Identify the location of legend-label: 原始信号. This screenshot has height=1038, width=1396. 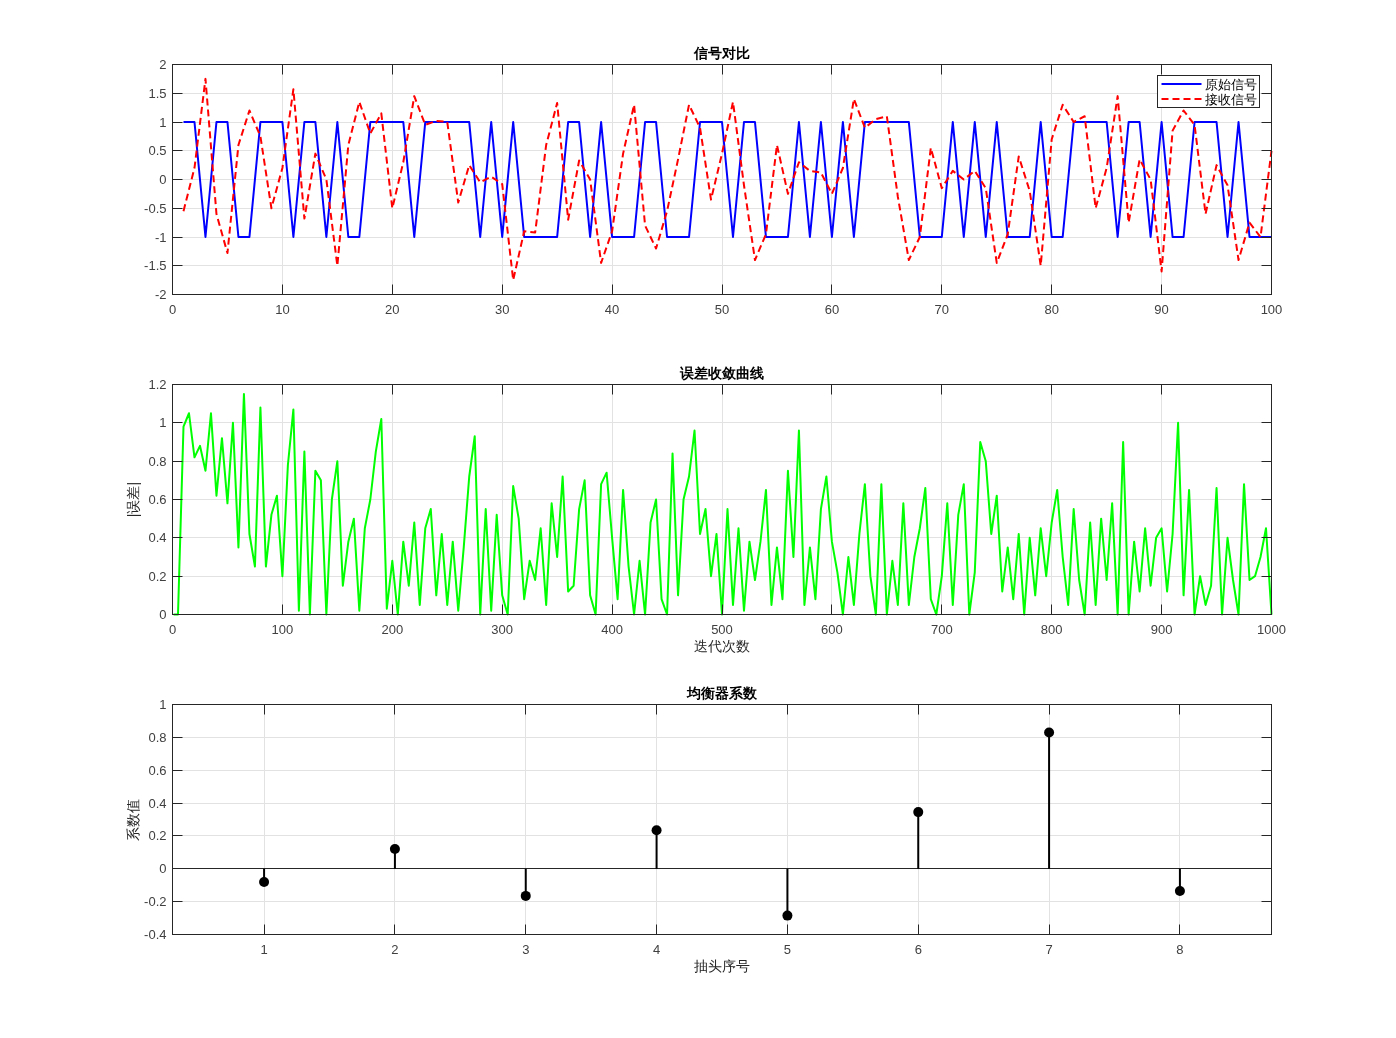
(1230, 84).